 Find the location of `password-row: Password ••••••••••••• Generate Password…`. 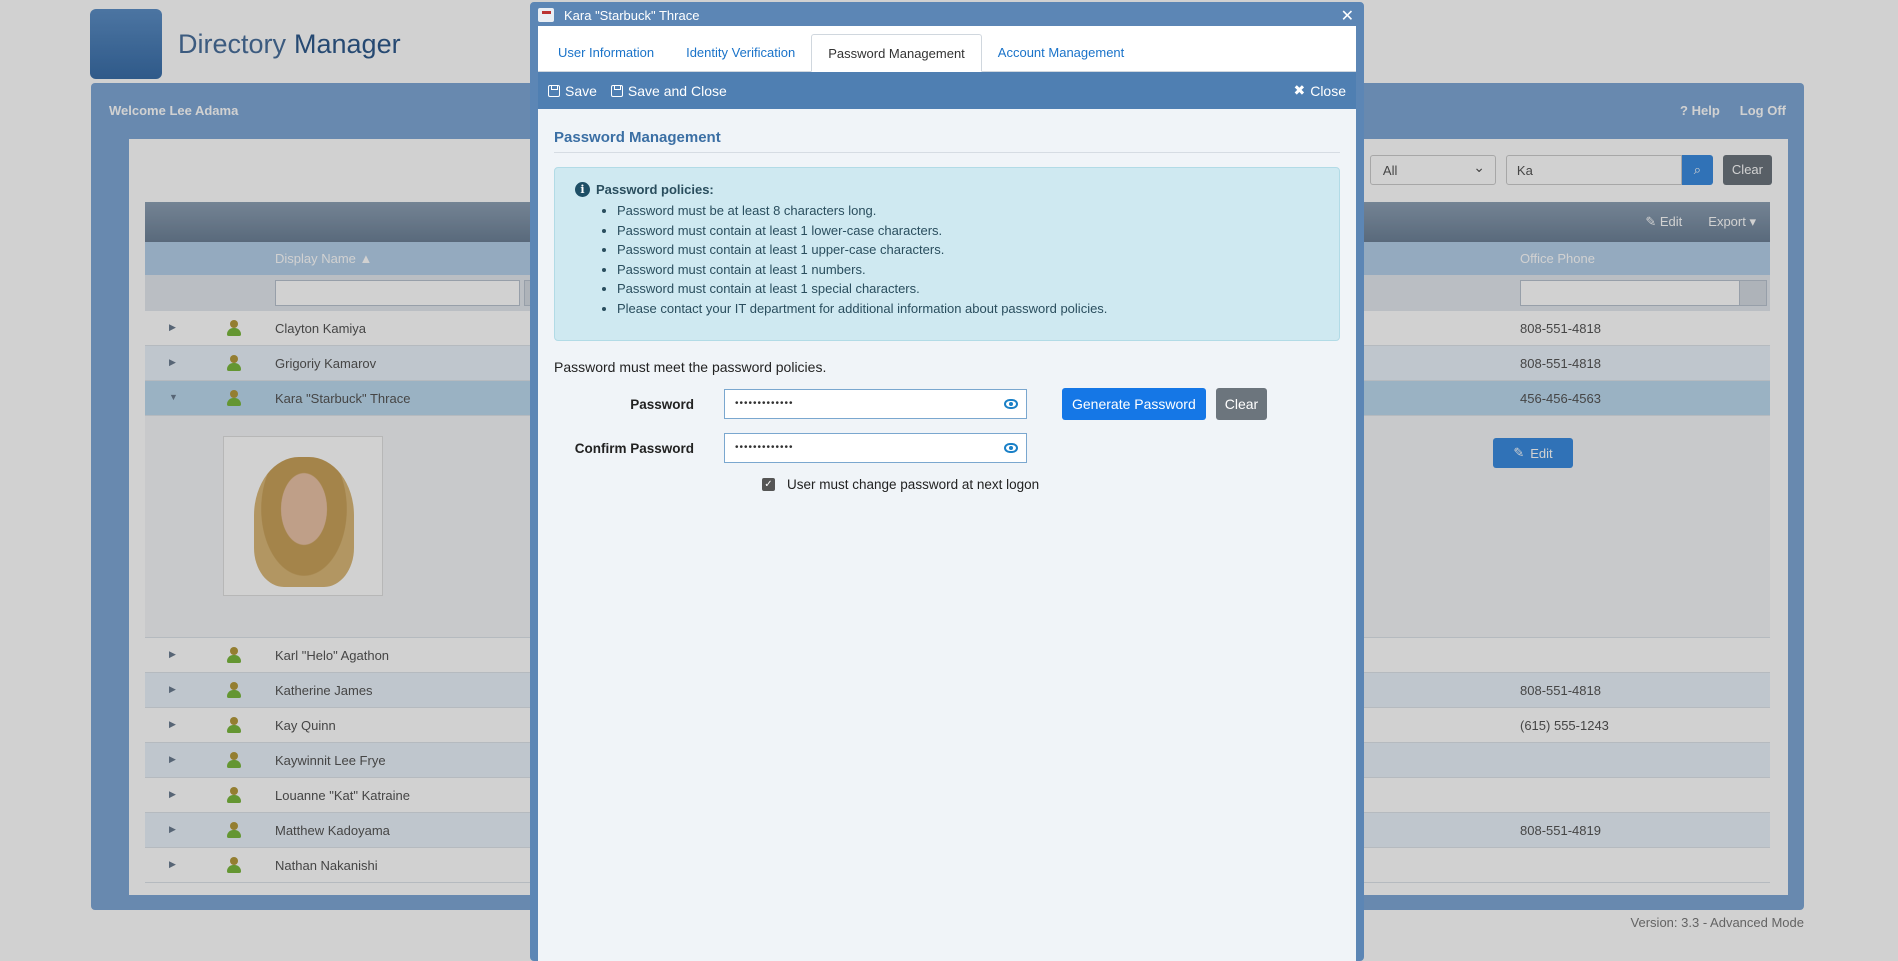

password-row: Password ••••••••••••• Generate Password… is located at coordinates (947, 404).